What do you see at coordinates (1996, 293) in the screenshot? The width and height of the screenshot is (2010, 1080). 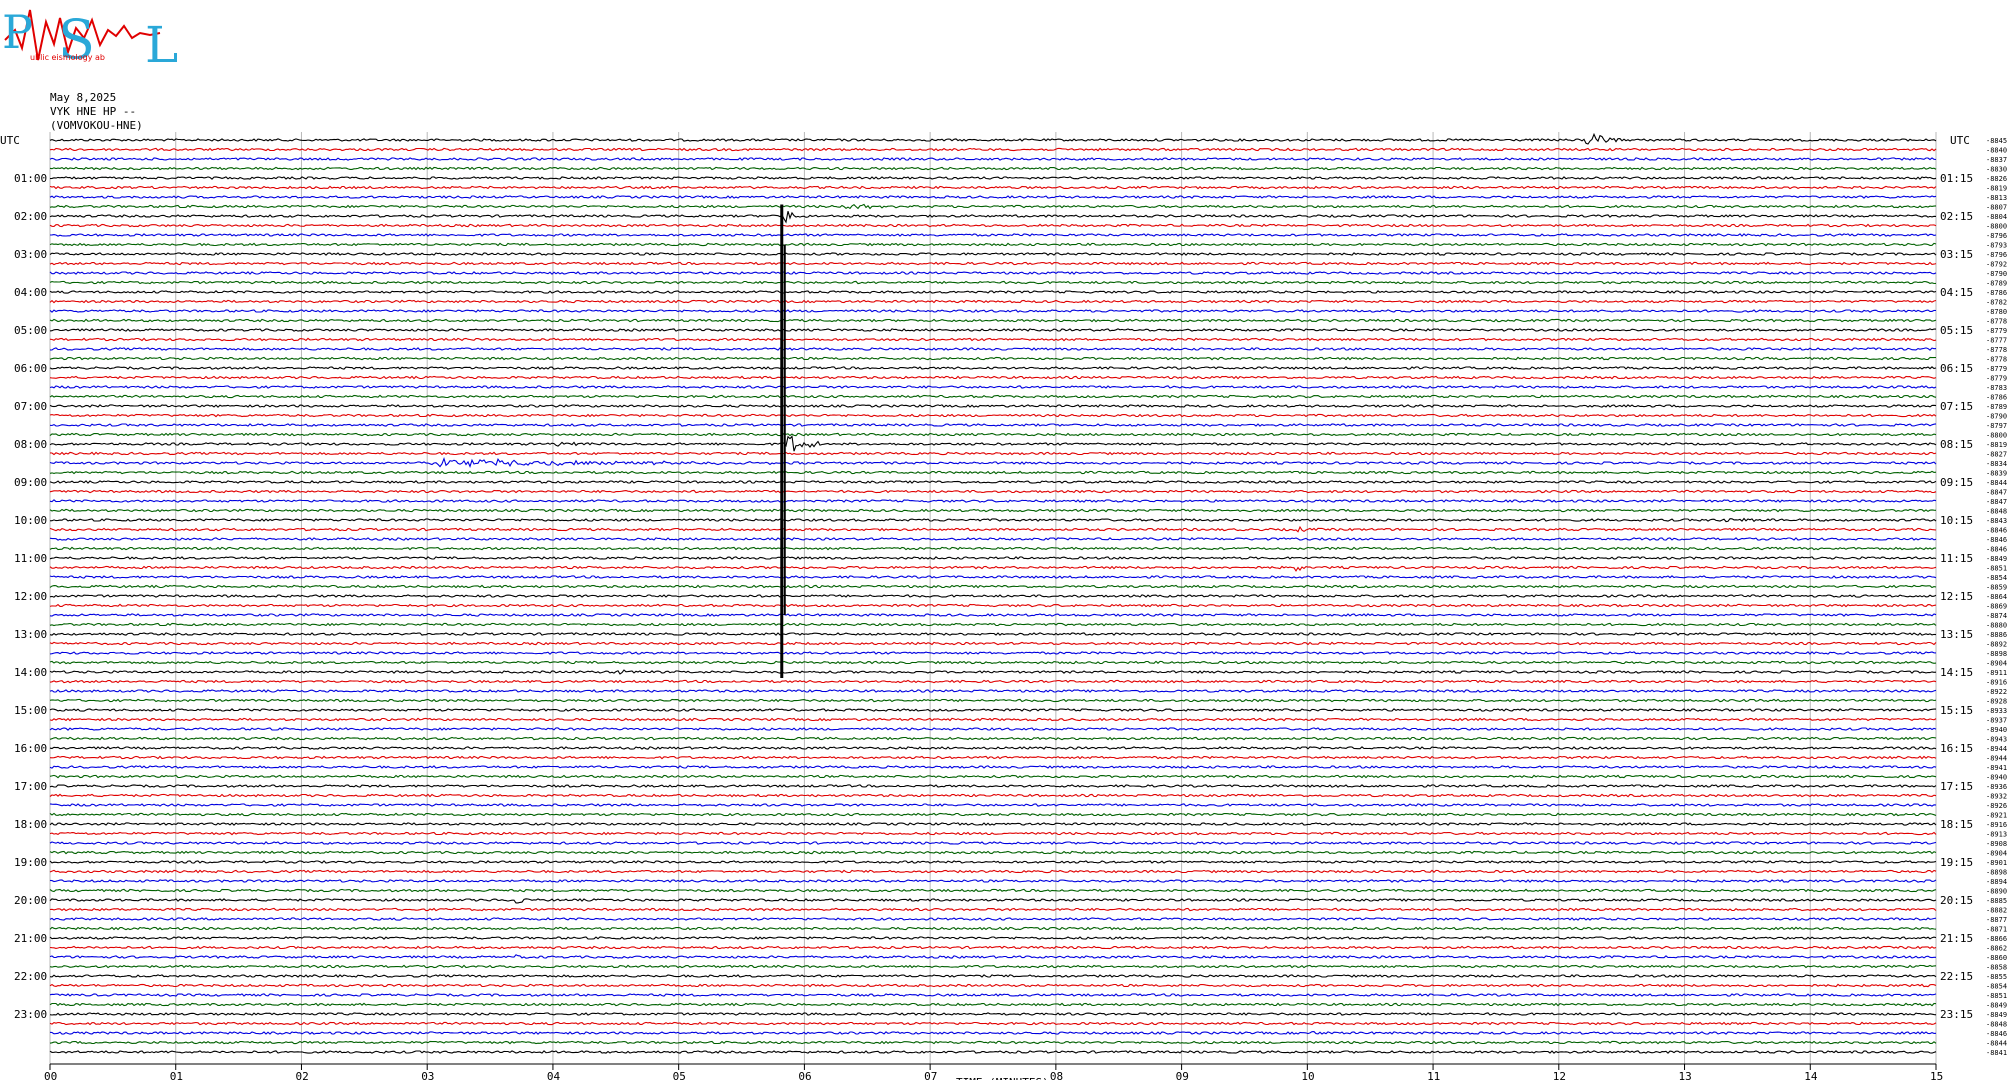 I see `trace-offset-label: -8786` at bounding box center [1996, 293].